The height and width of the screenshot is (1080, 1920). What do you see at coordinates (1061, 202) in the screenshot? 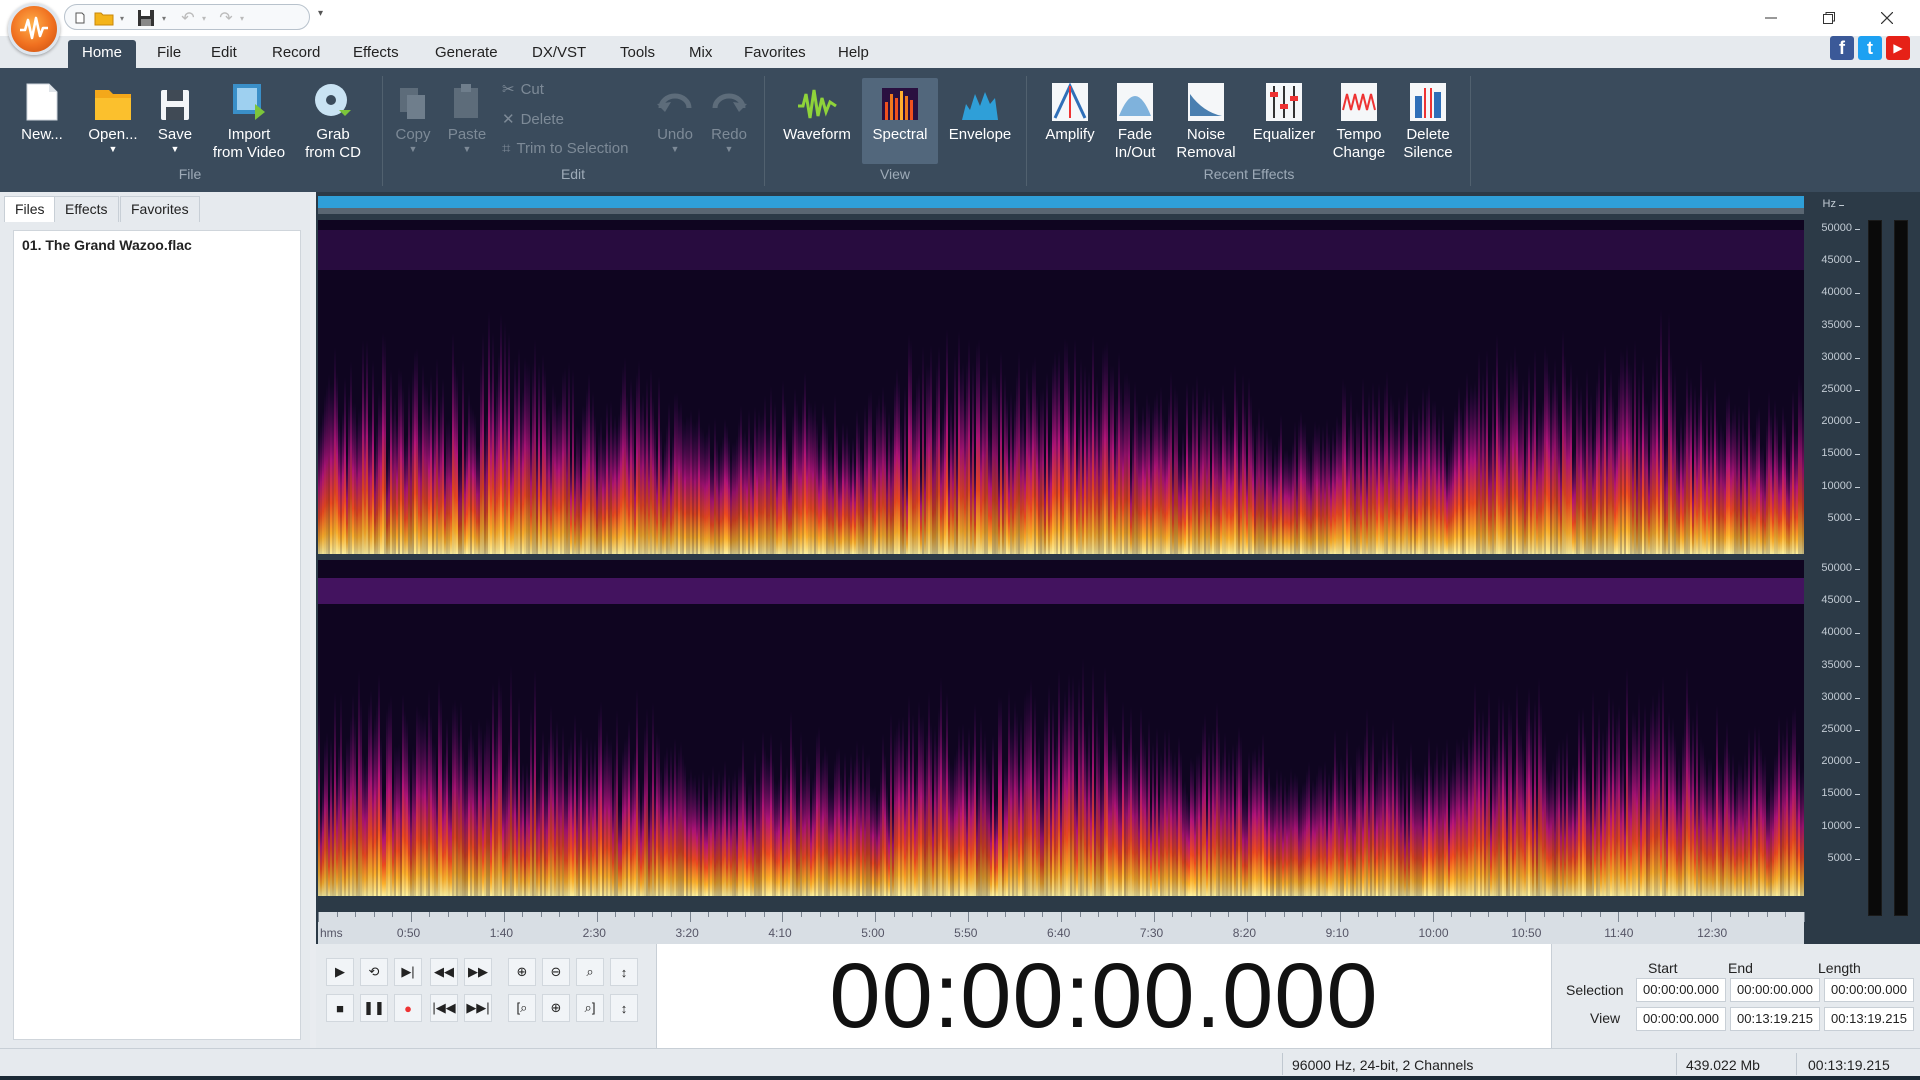
I see `overview-scrollbar` at bounding box center [1061, 202].